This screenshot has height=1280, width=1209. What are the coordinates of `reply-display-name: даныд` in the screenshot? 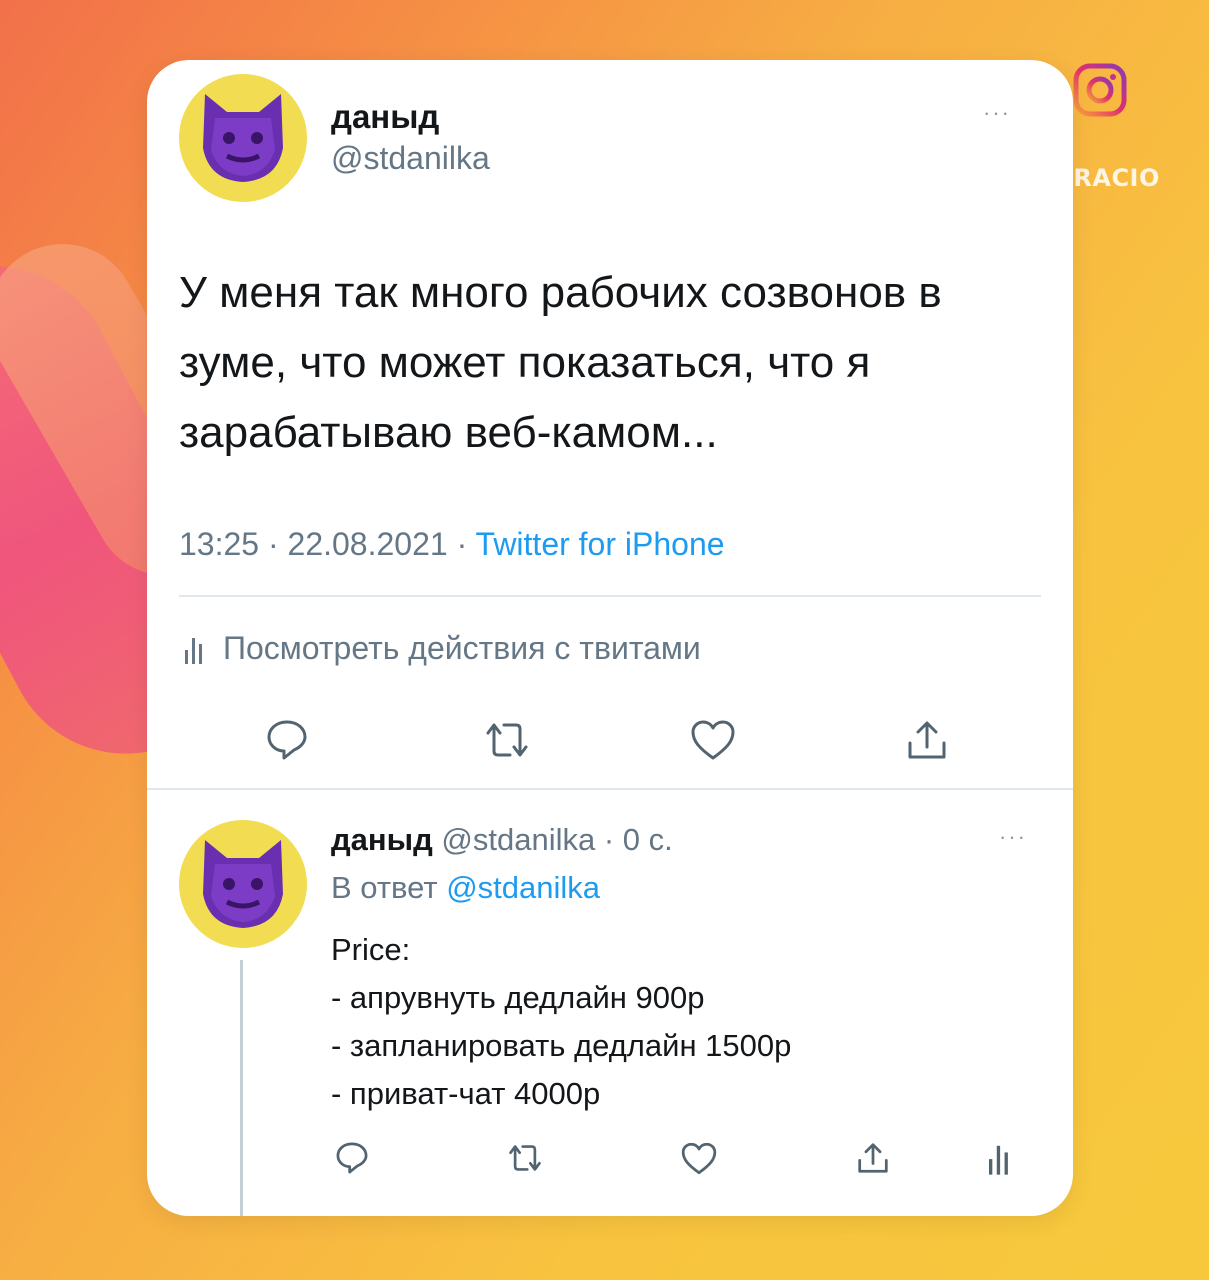 It's located at (382, 839).